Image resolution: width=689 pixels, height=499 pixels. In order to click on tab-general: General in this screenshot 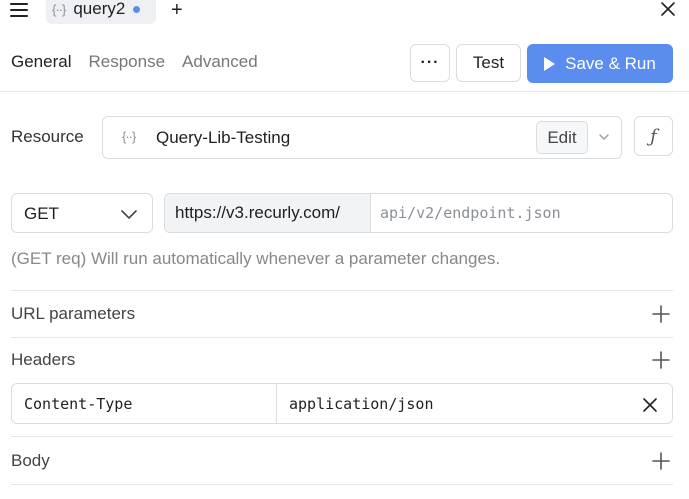, I will do `click(41, 62)`.